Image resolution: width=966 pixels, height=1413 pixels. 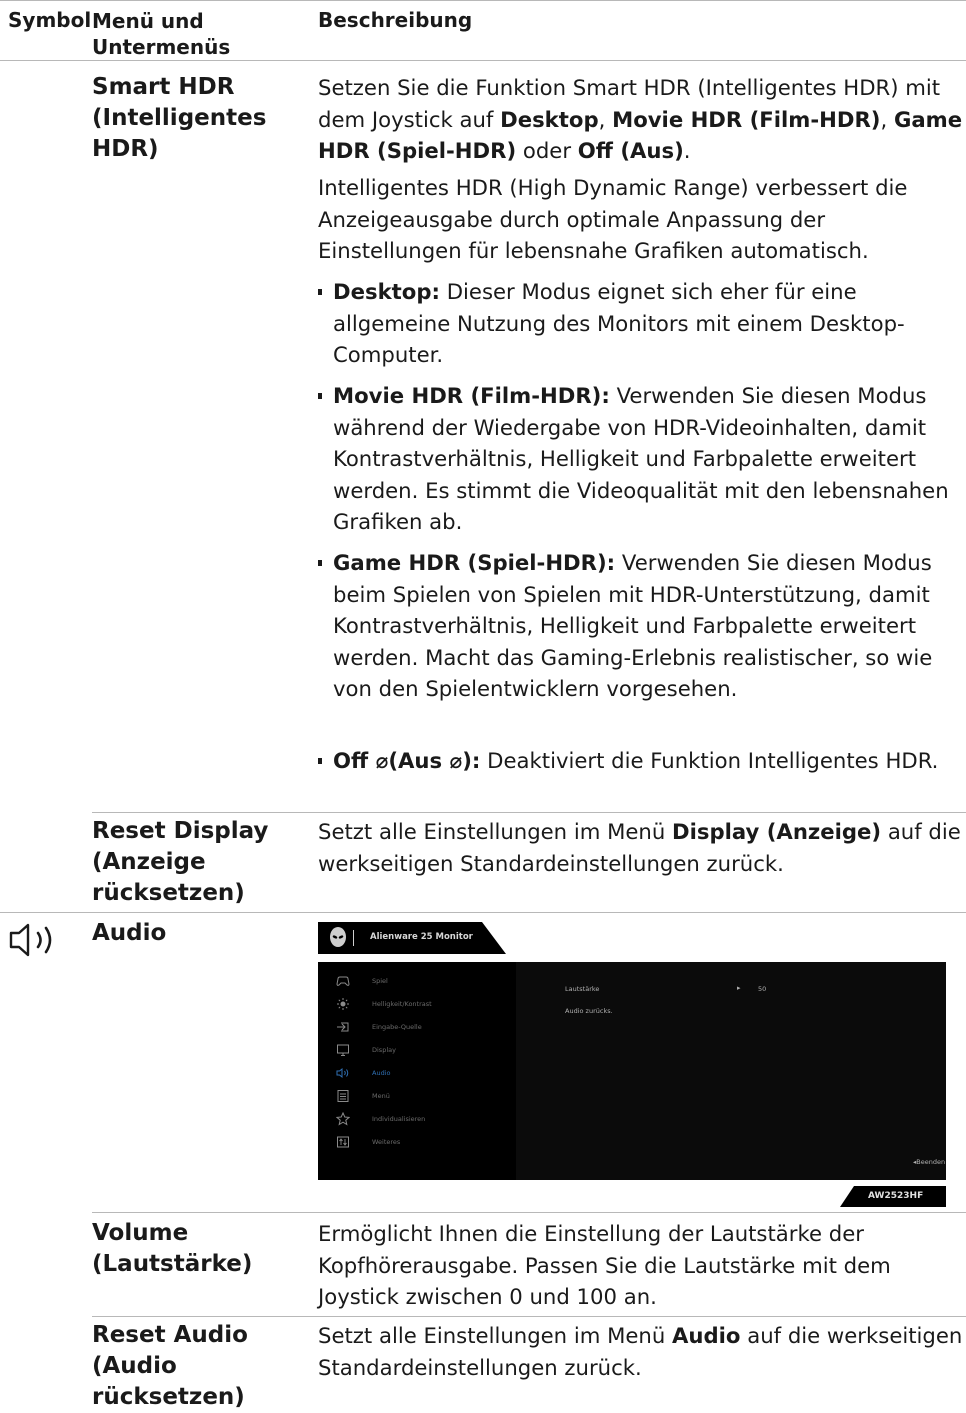 I want to click on menu-volume: Volume (Lautstärke), so click(x=172, y=1248).